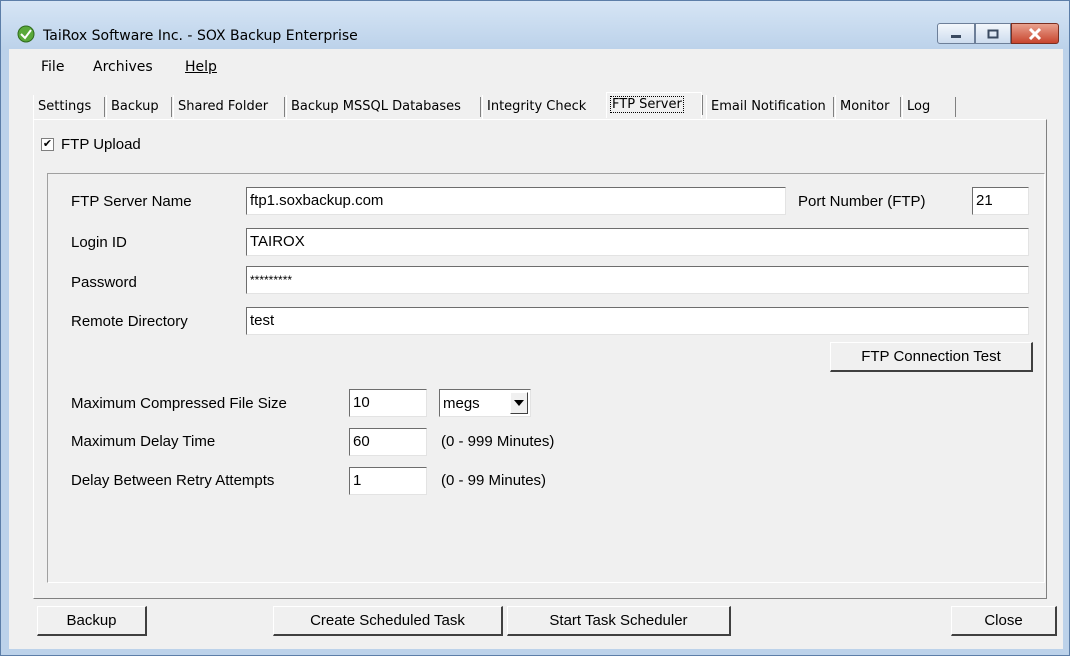 This screenshot has width=1070, height=656. What do you see at coordinates (929, 107) in the screenshot?
I see `tab-log: Log` at bounding box center [929, 107].